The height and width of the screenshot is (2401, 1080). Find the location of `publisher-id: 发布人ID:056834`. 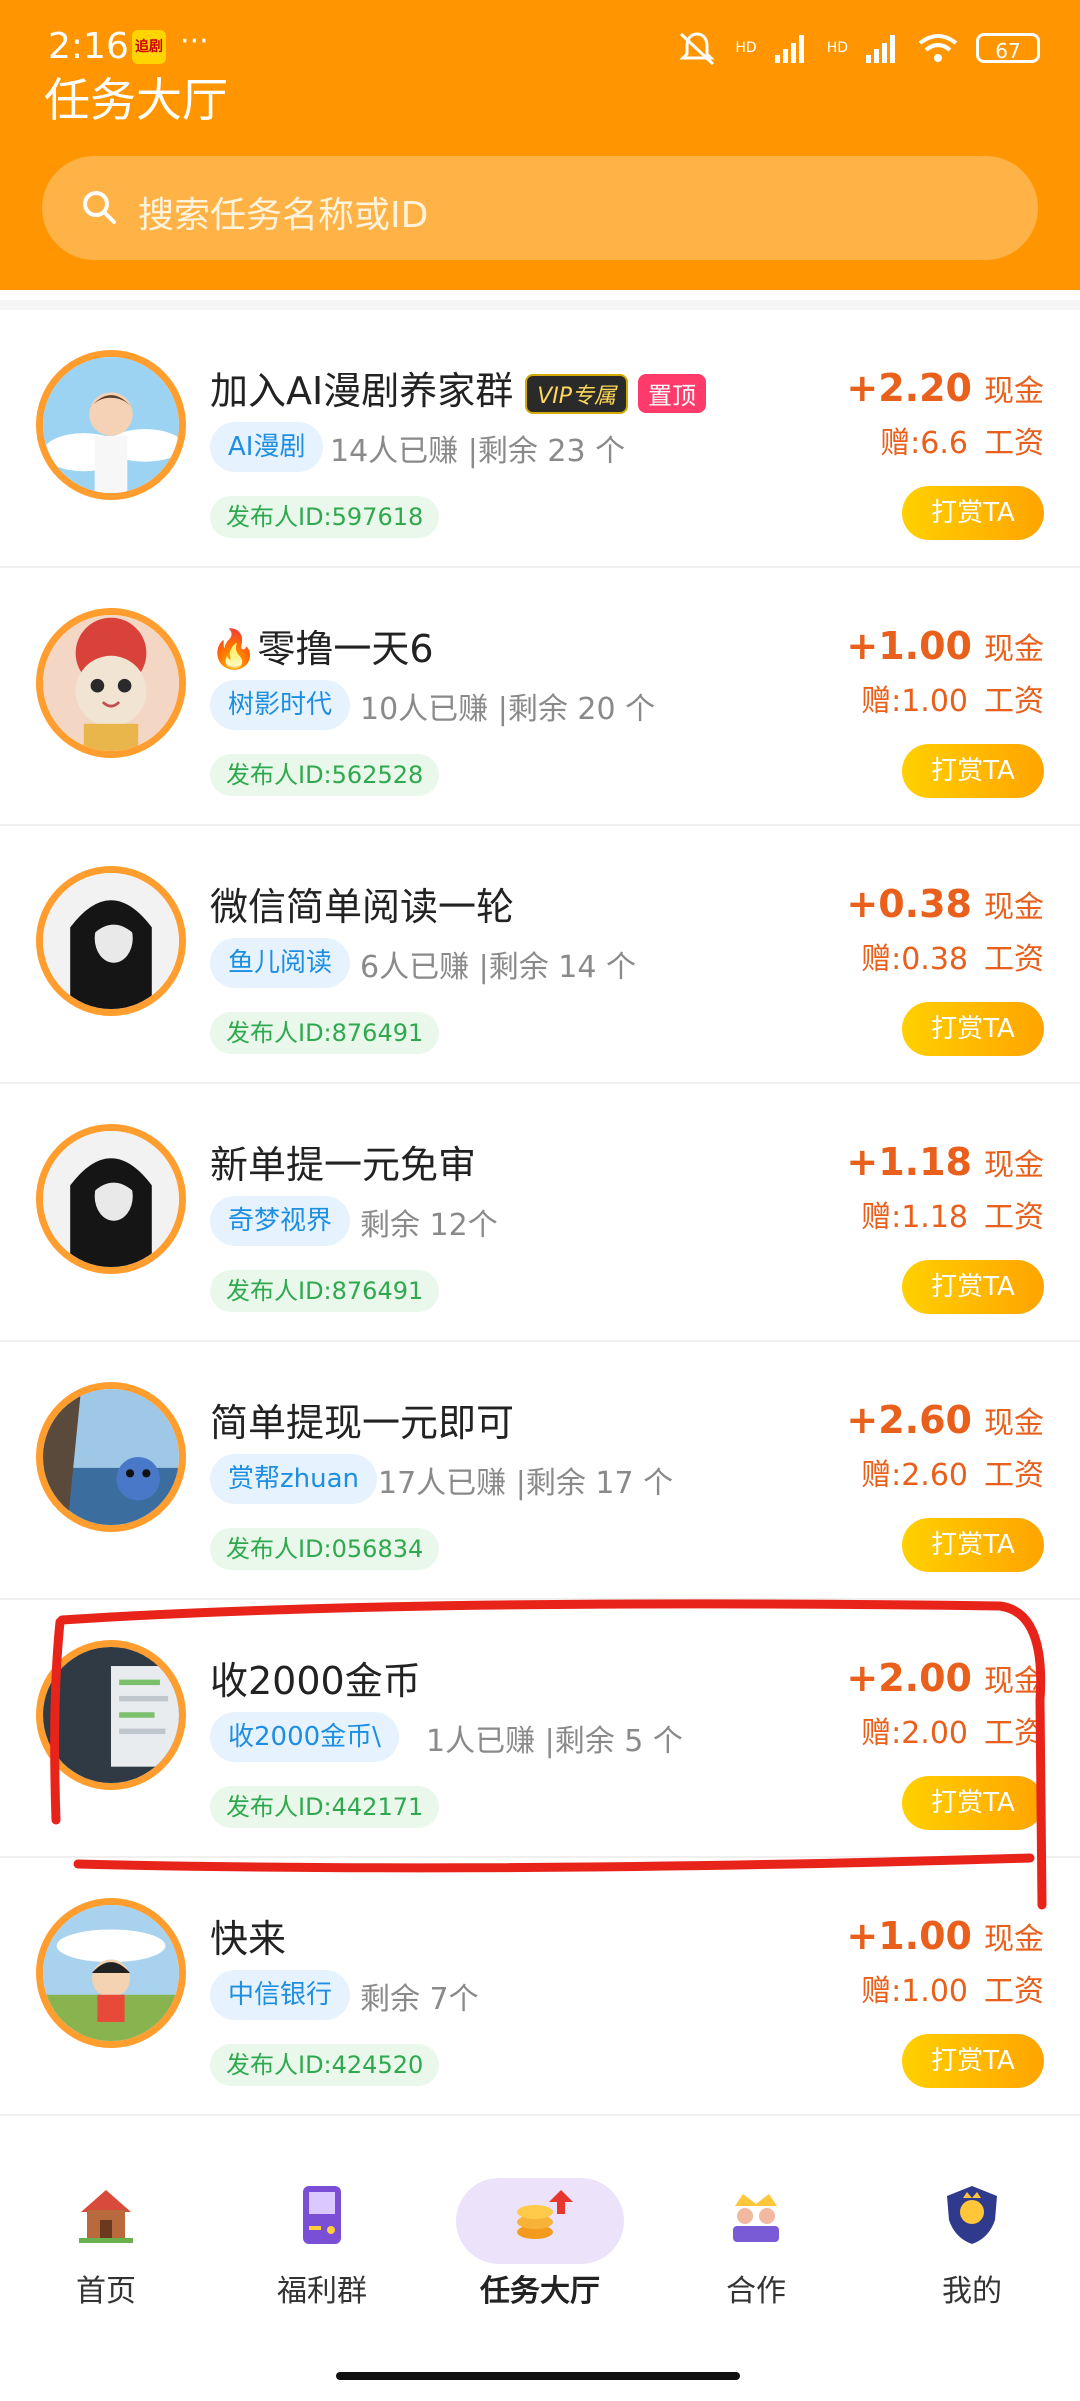

publisher-id: 发布人ID:056834 is located at coordinates (325, 1549).